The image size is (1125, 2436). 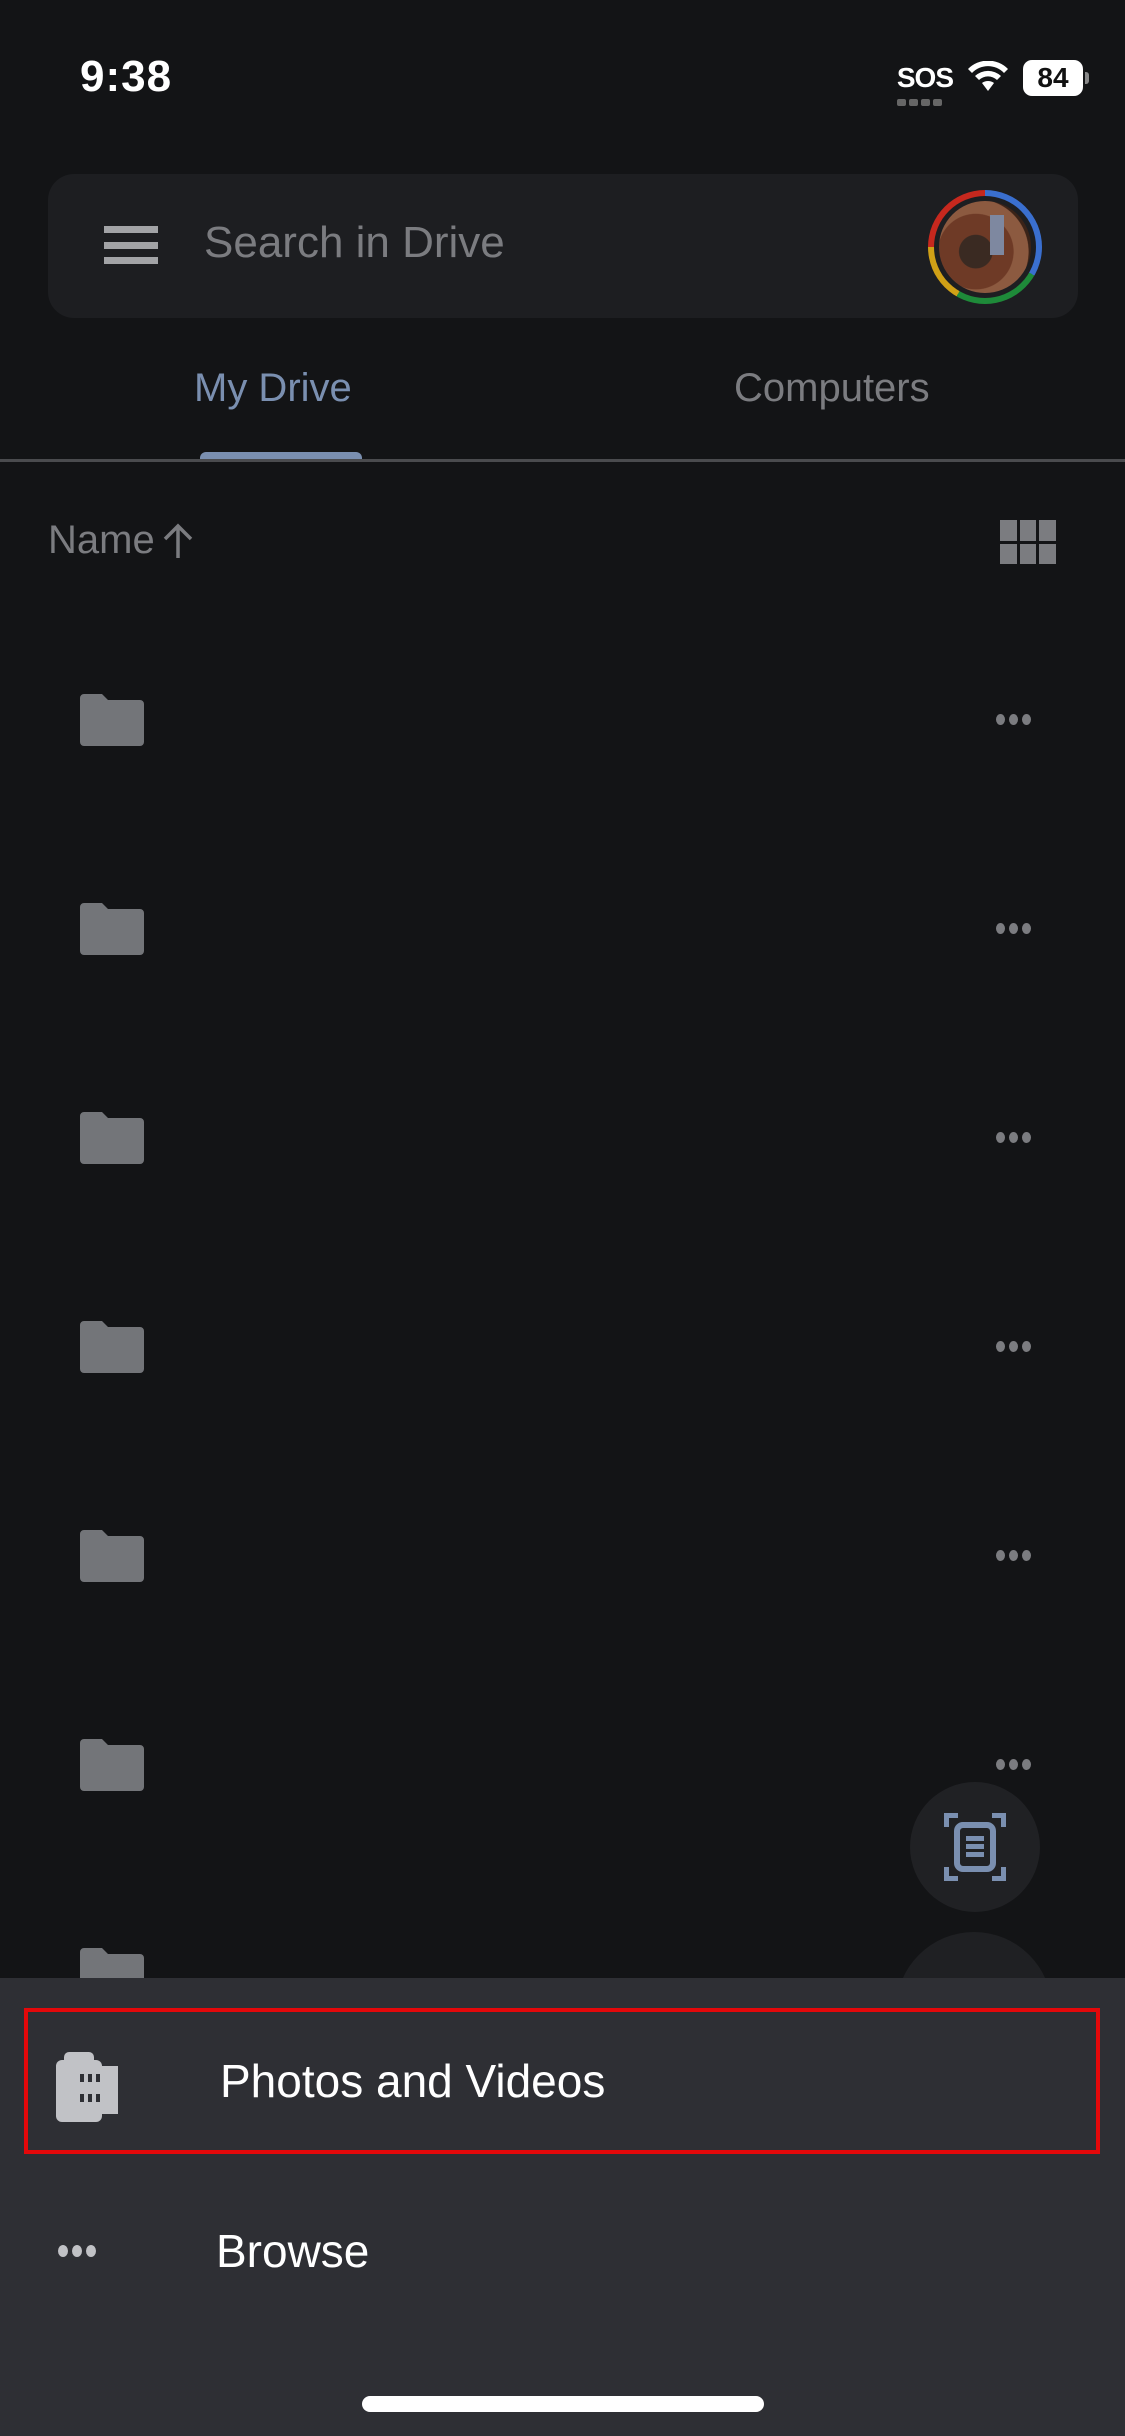 What do you see at coordinates (131, 245) in the screenshot?
I see `menu-icon` at bounding box center [131, 245].